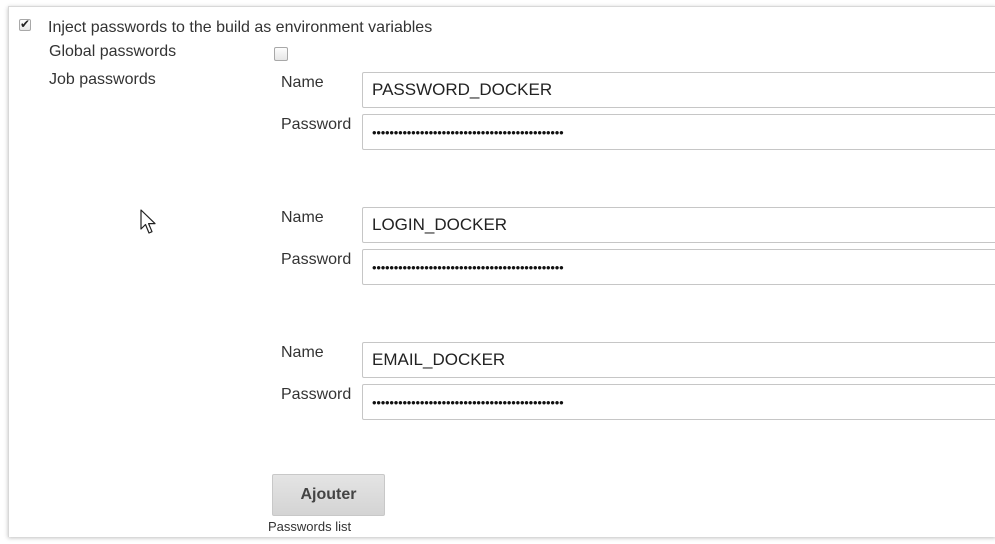 The width and height of the screenshot is (995, 544). Describe the element at coordinates (113, 51) in the screenshot. I see `global-passwords-label: Global passwords` at that location.